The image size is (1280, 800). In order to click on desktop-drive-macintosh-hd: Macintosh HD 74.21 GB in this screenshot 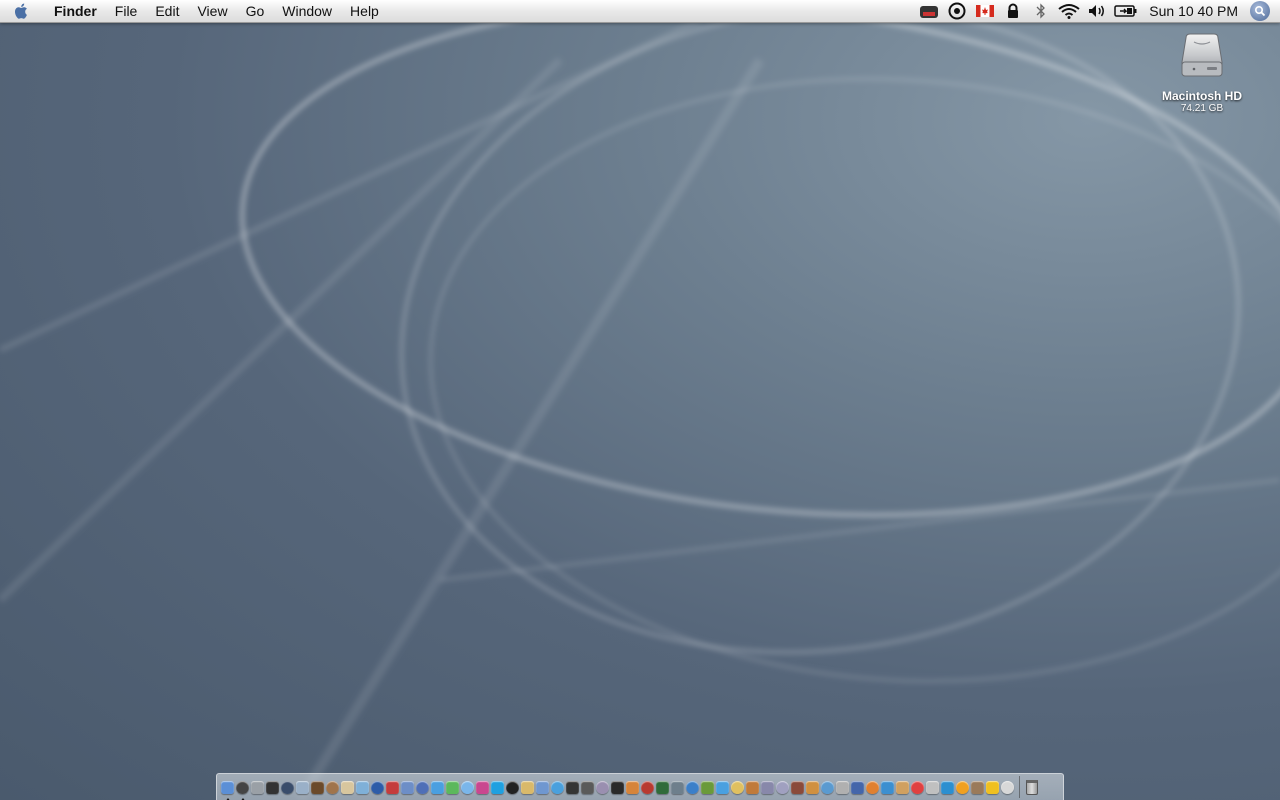, I will do `click(1202, 76)`.